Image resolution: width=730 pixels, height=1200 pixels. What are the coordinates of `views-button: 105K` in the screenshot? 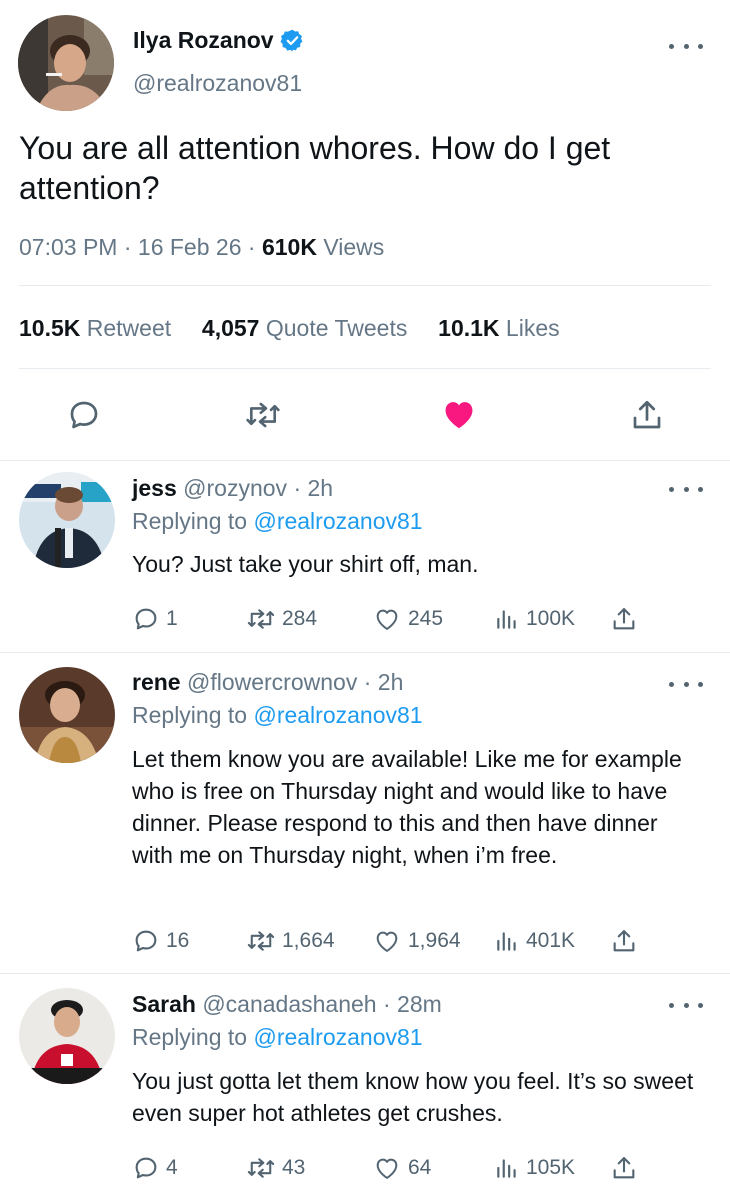 It's located at (534, 1168).